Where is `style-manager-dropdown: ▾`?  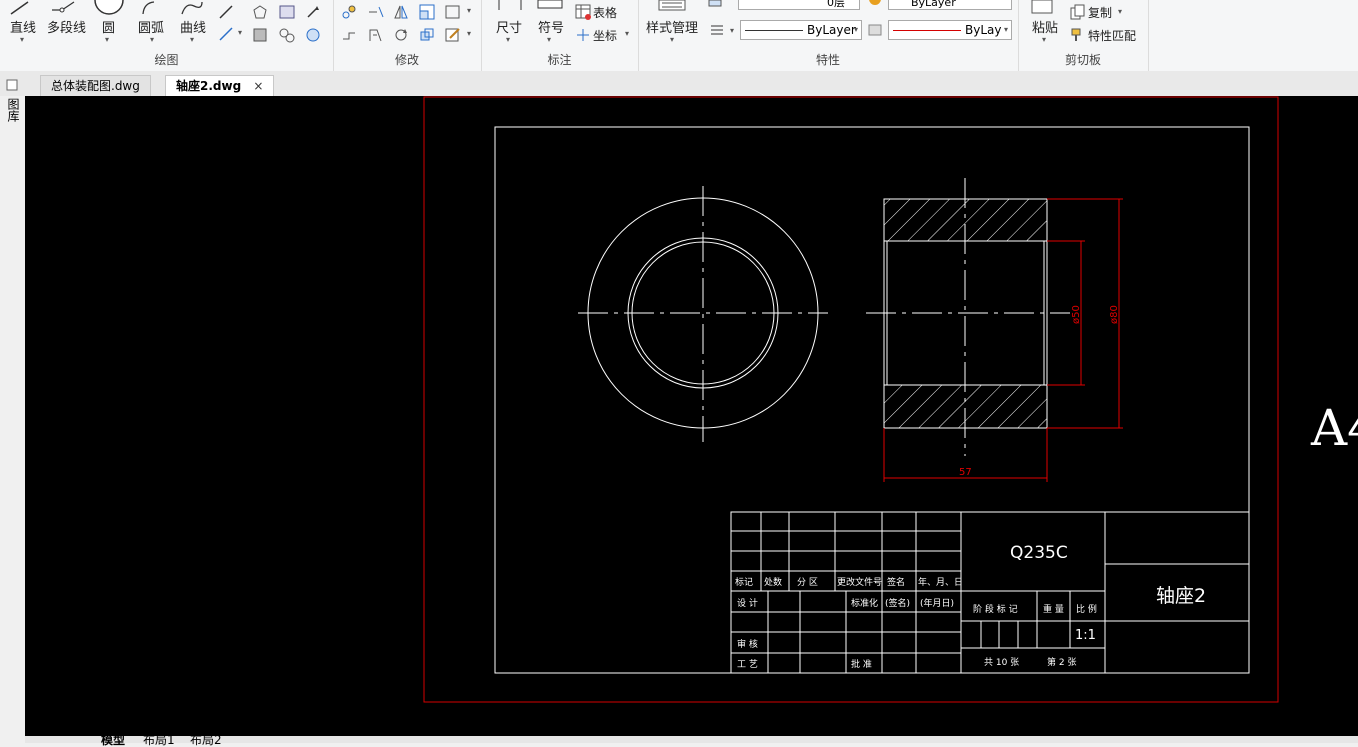
style-manager-dropdown: ▾ is located at coordinates (672, 39).